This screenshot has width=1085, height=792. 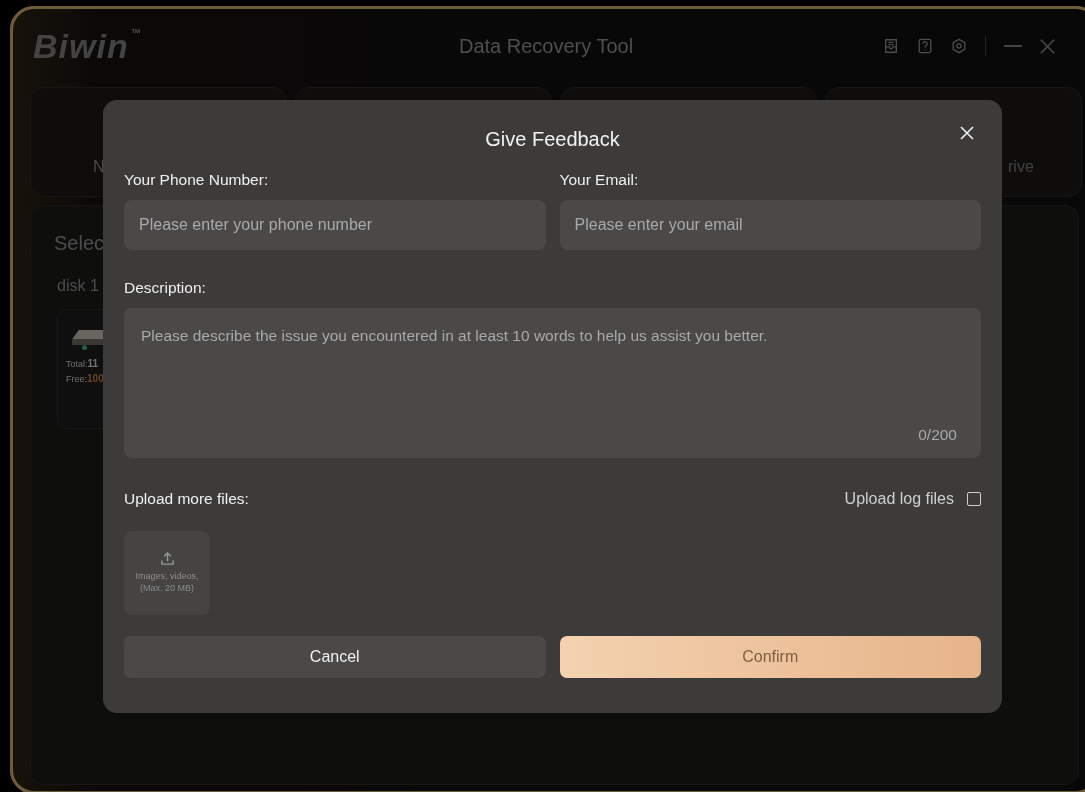 What do you see at coordinates (546, 46) in the screenshot?
I see `window-title: Data Recovery Tool` at bounding box center [546, 46].